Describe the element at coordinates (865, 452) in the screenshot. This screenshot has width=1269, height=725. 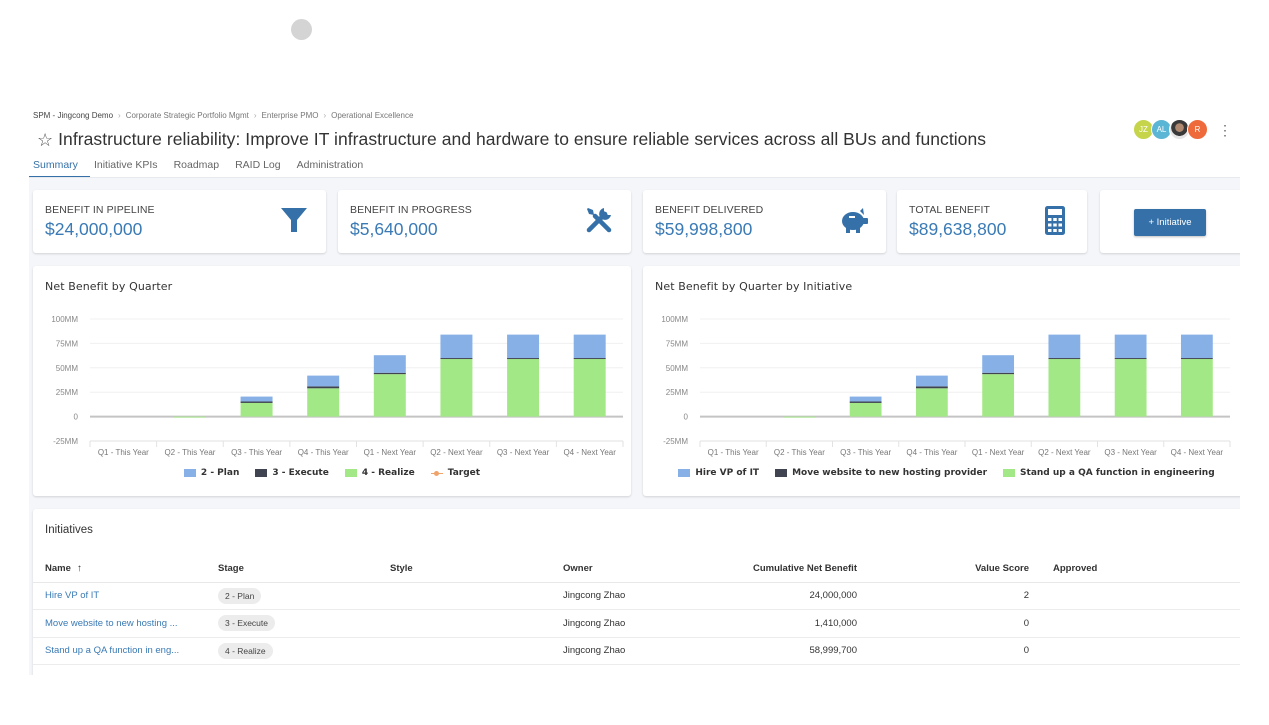
I see `x-tick-label: Q3 - This Year` at that location.